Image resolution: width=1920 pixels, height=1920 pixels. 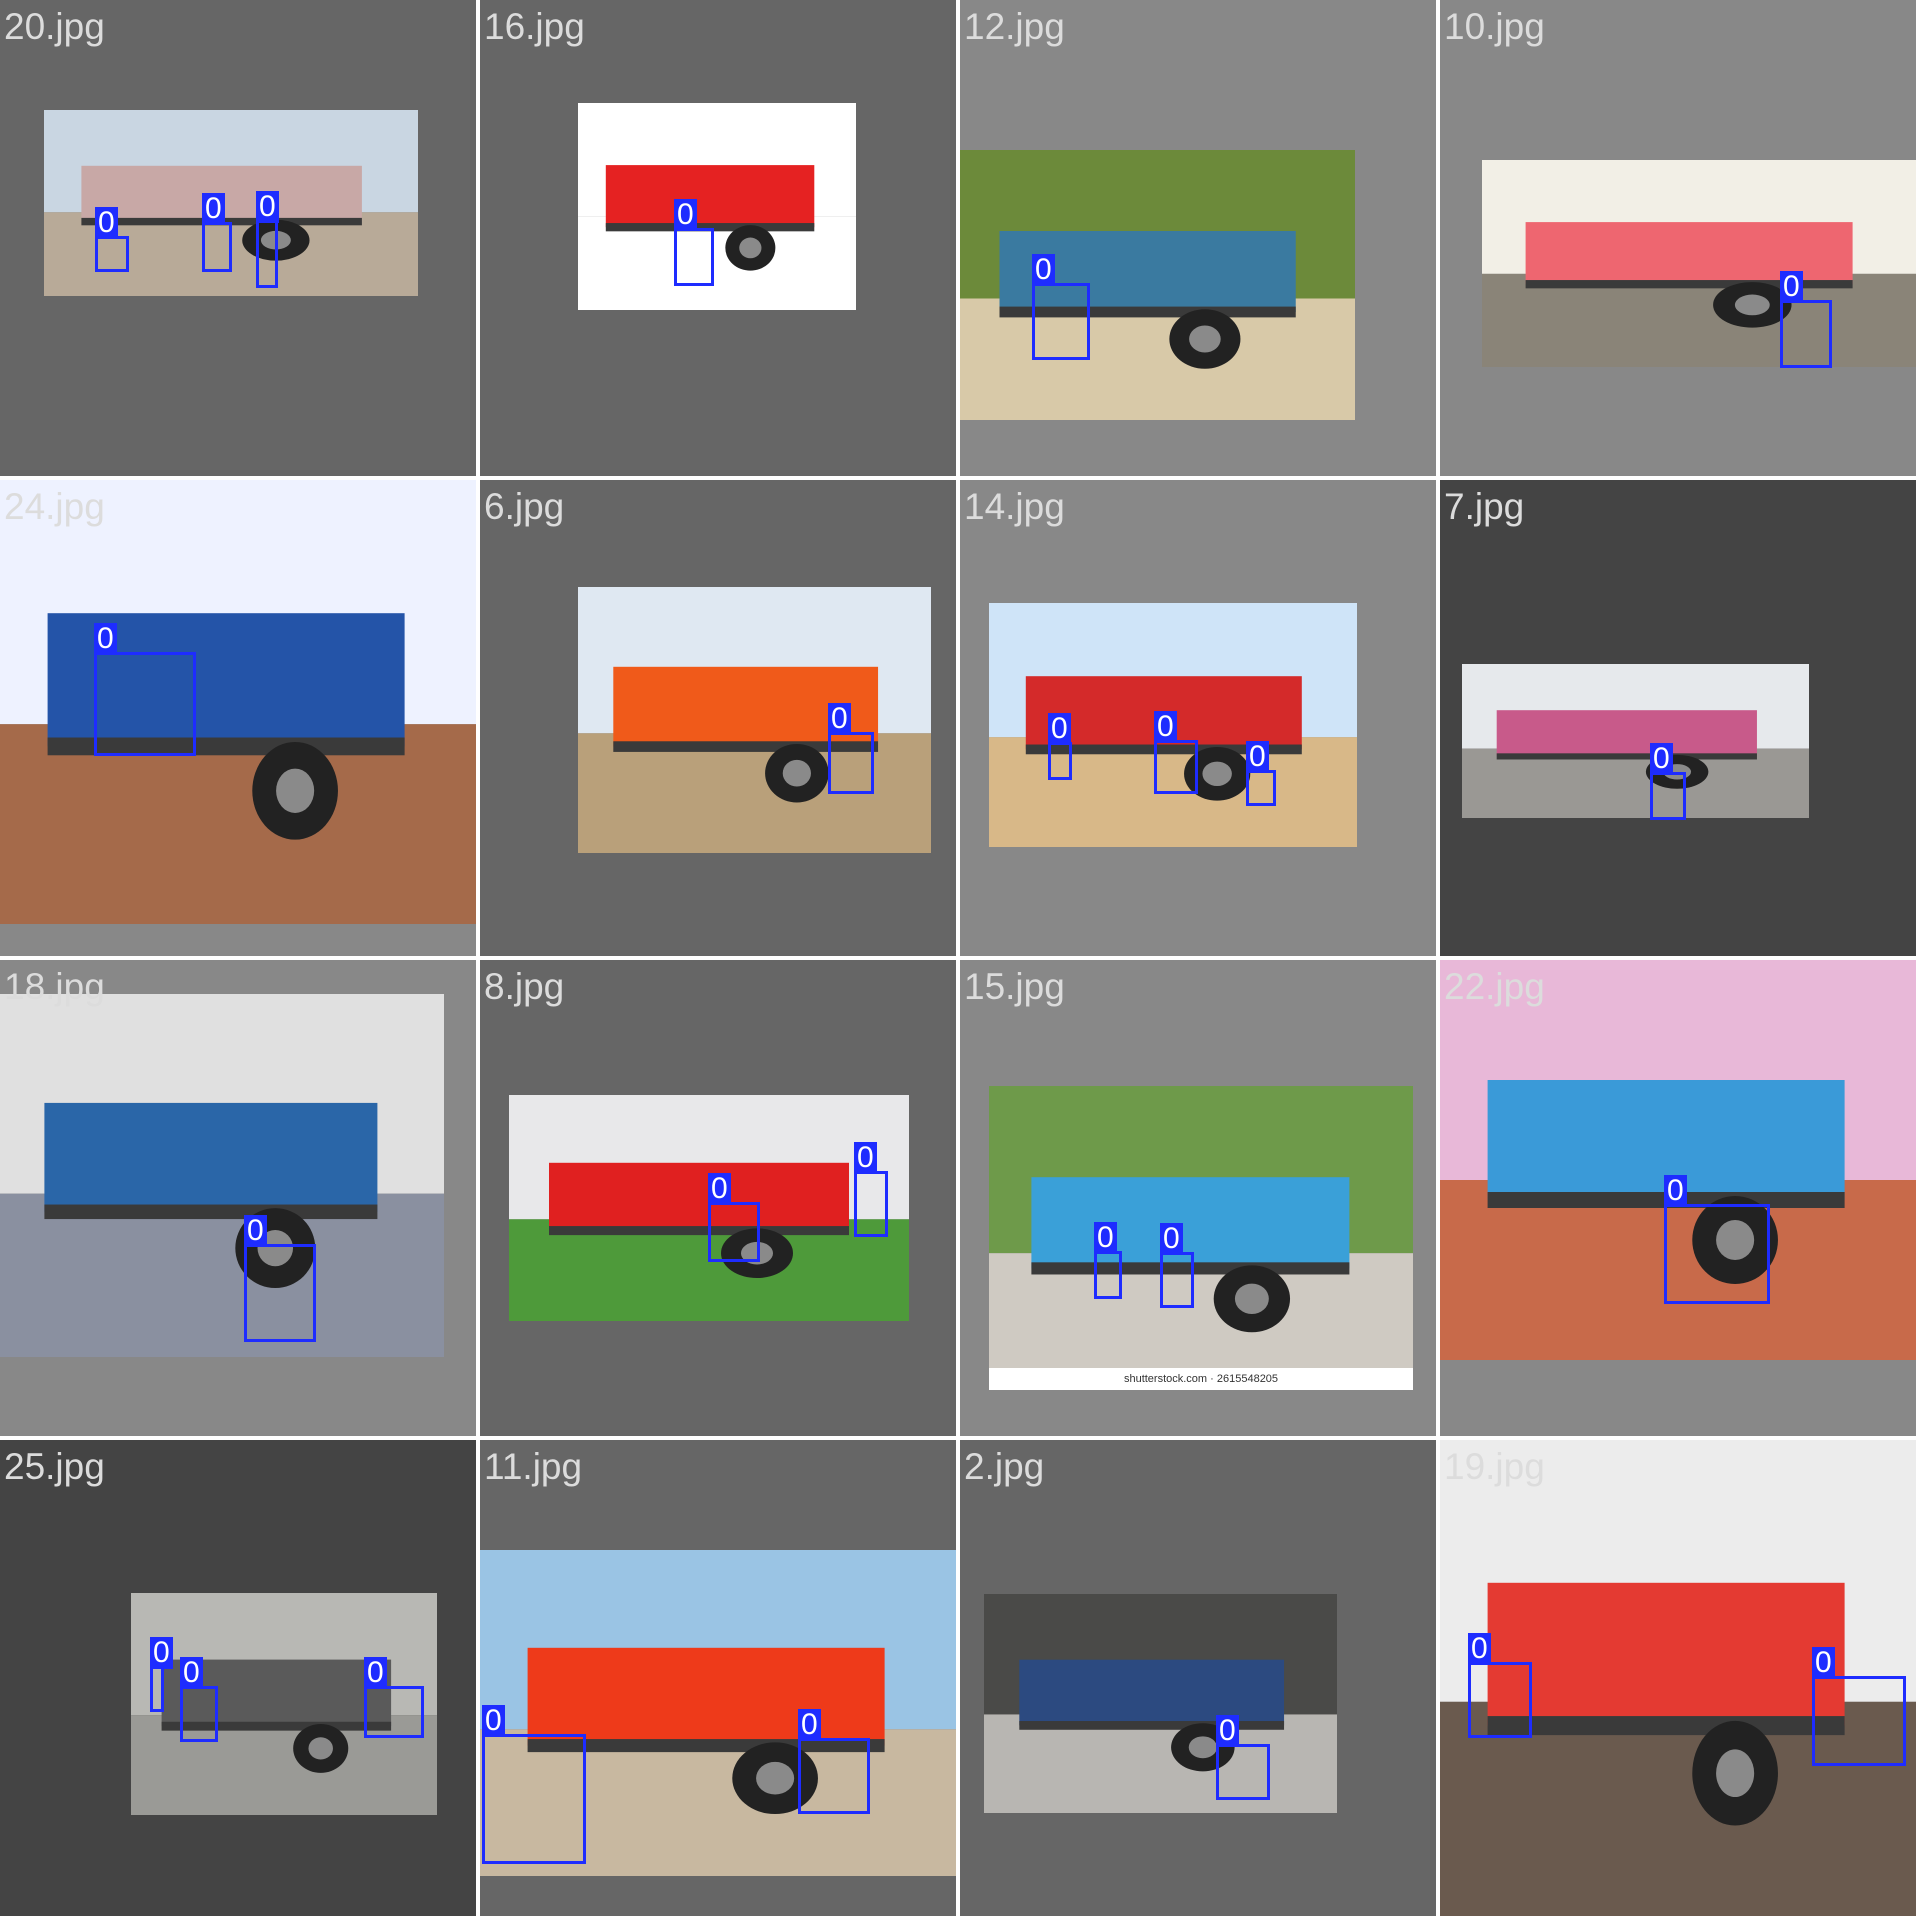 I want to click on tile-filename: 24.jpg, so click(x=54, y=506).